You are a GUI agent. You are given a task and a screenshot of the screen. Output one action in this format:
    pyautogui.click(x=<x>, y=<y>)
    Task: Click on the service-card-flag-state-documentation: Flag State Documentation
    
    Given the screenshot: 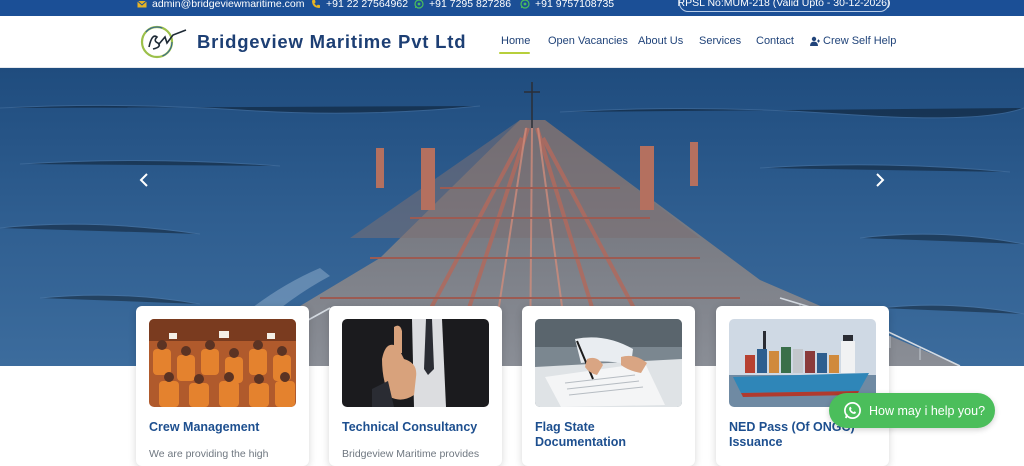 What is the action you would take?
    pyautogui.click(x=608, y=386)
    